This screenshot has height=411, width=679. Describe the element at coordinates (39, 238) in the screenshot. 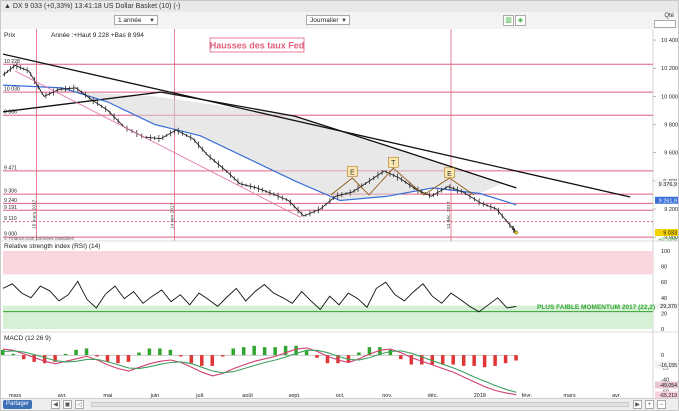

I see `data-source-note: © Finance.com Données retardées` at that location.